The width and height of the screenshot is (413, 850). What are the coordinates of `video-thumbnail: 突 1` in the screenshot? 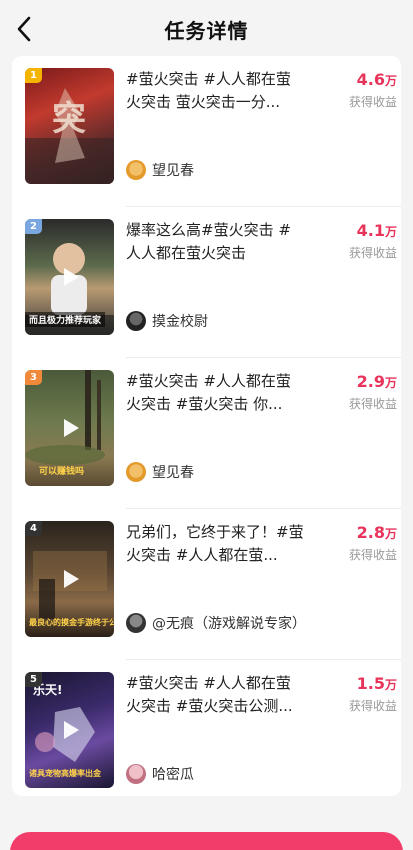 It's located at (69, 126).